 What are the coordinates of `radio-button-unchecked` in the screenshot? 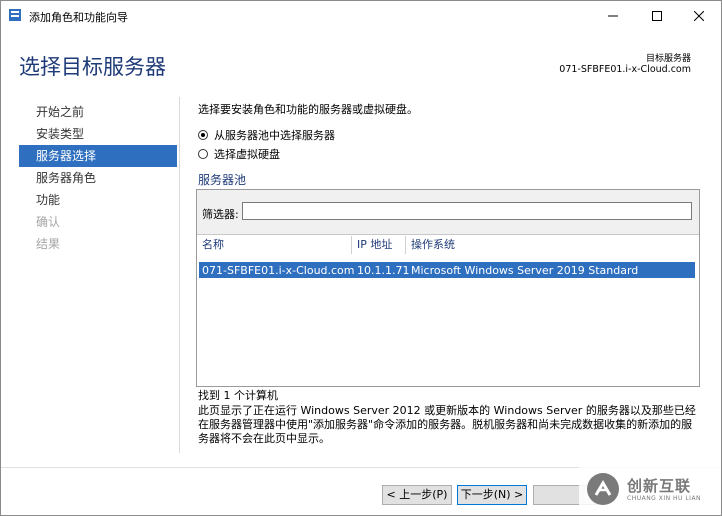 It's located at (203, 154).